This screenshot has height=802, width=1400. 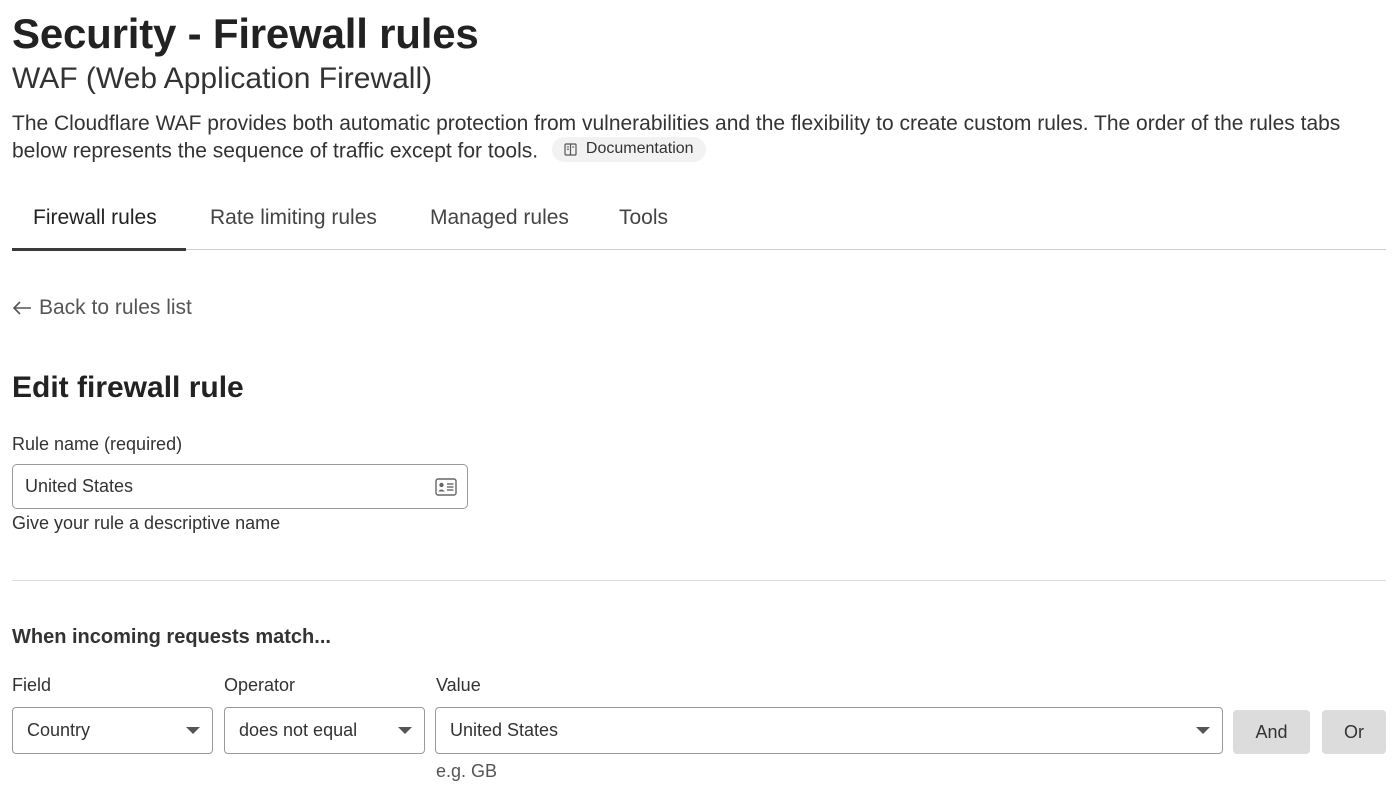 I want to click on value-label: Value, so click(x=458, y=685).